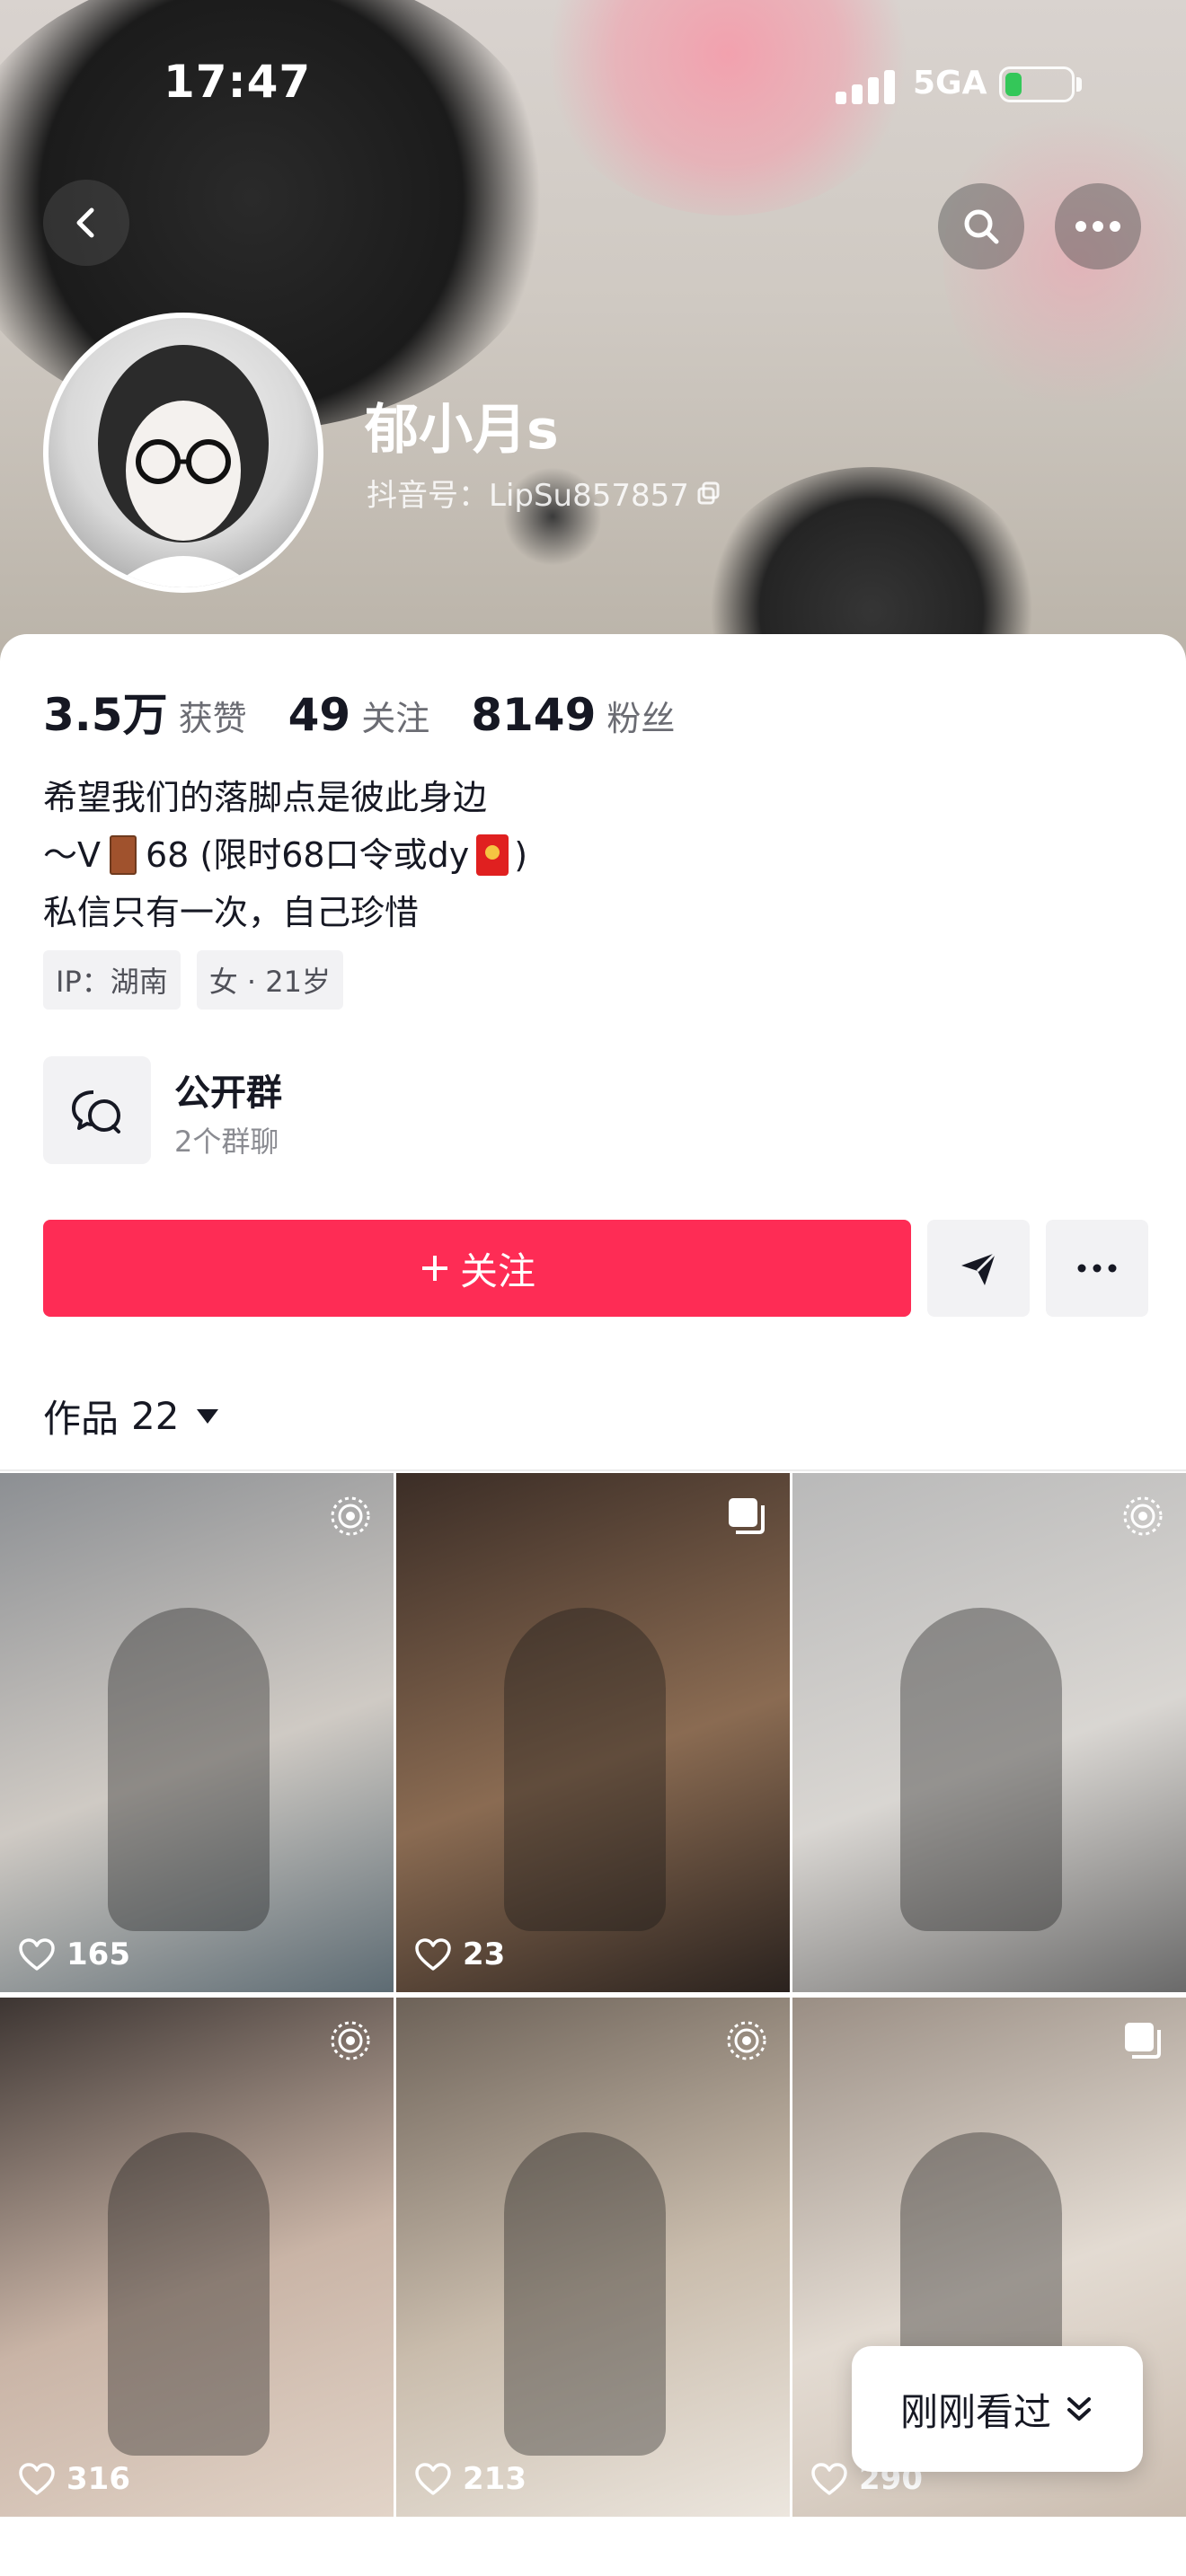 This screenshot has width=1186, height=2576. I want to click on bio-line-2-prefix: ～V, so click(72, 855).